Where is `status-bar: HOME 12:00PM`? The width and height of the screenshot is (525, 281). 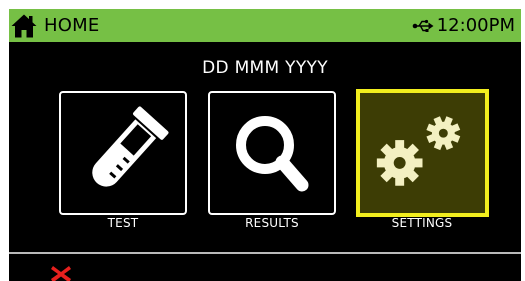
status-bar: HOME 12:00PM is located at coordinates (265, 25).